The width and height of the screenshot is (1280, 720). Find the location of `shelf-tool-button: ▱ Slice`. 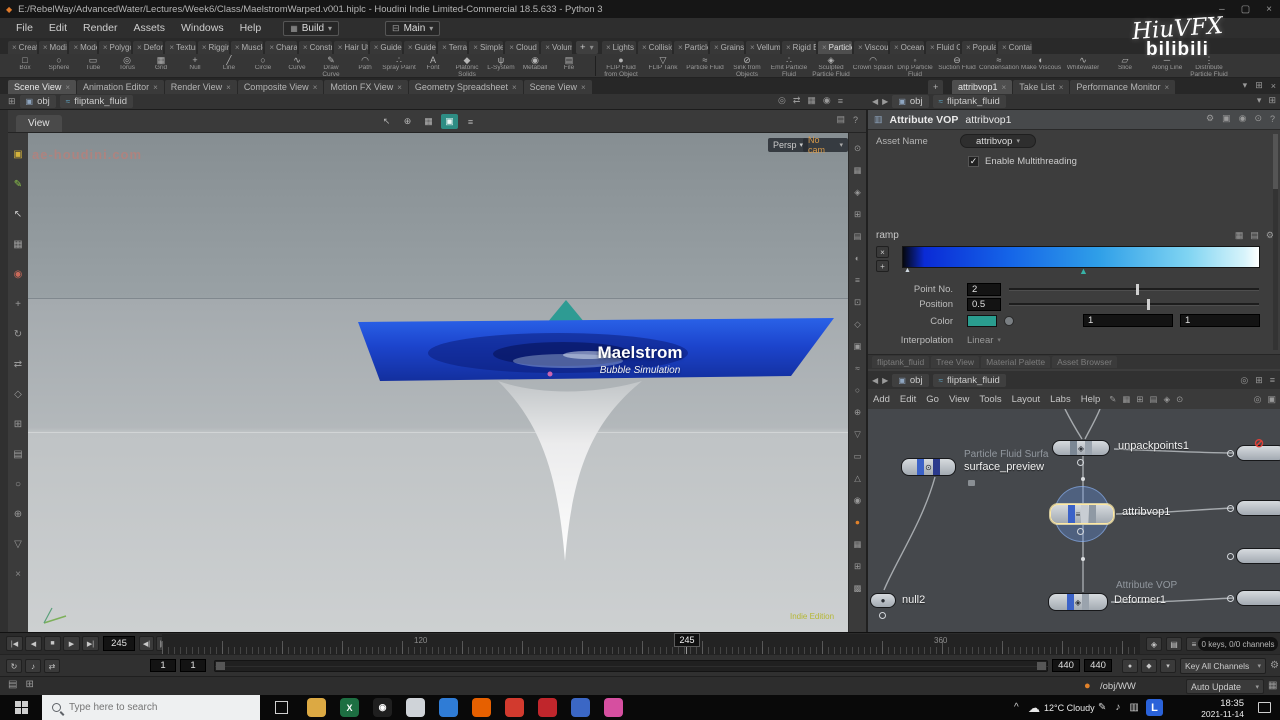

shelf-tool-button: ▱ Slice is located at coordinates (1125, 66).